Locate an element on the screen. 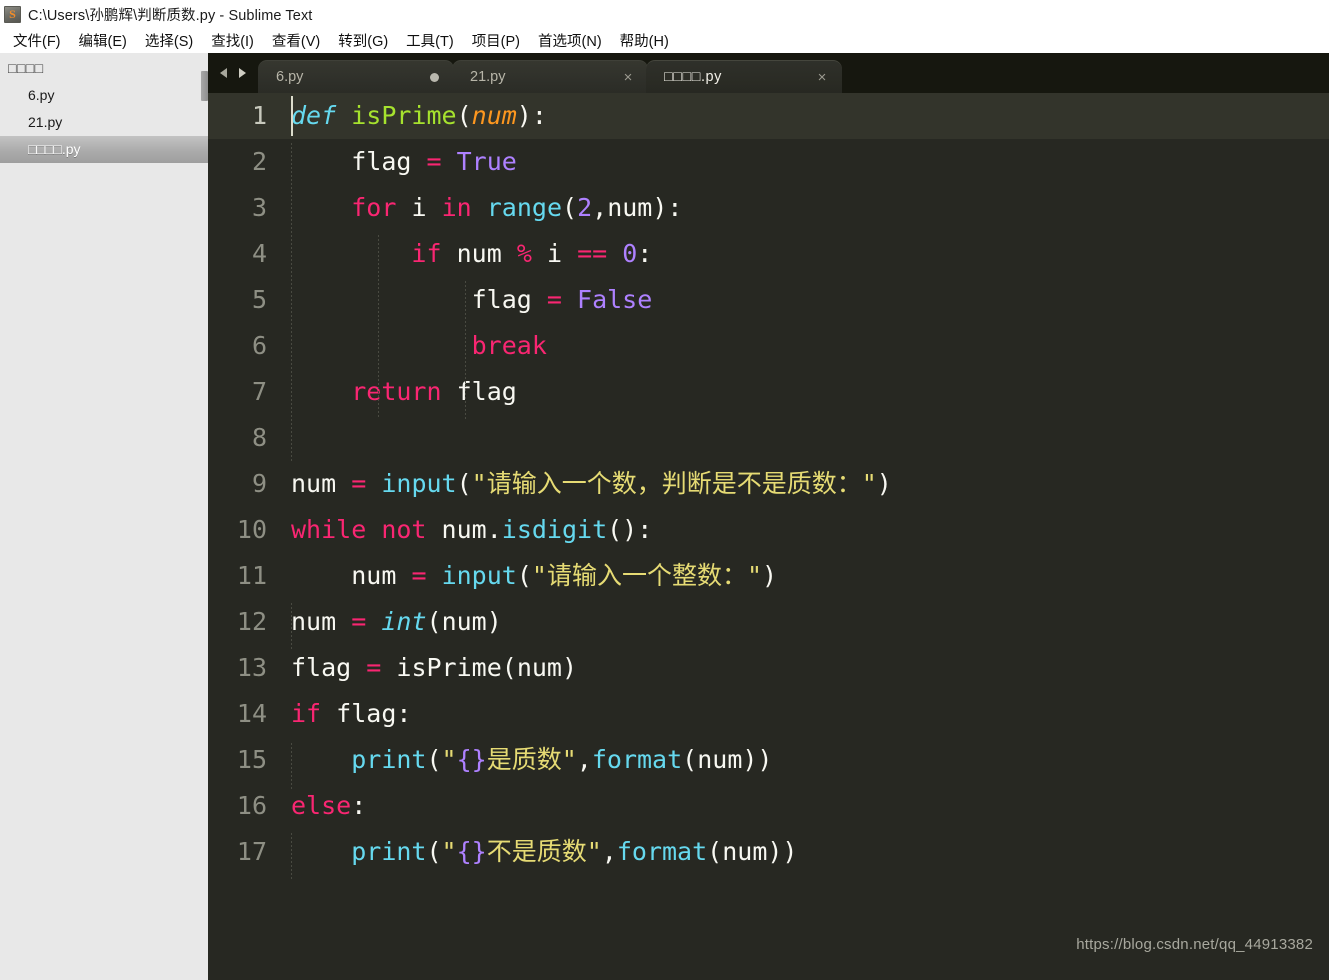 This screenshot has width=1329, height=980. code-line-text: else: is located at coordinates (802, 806).